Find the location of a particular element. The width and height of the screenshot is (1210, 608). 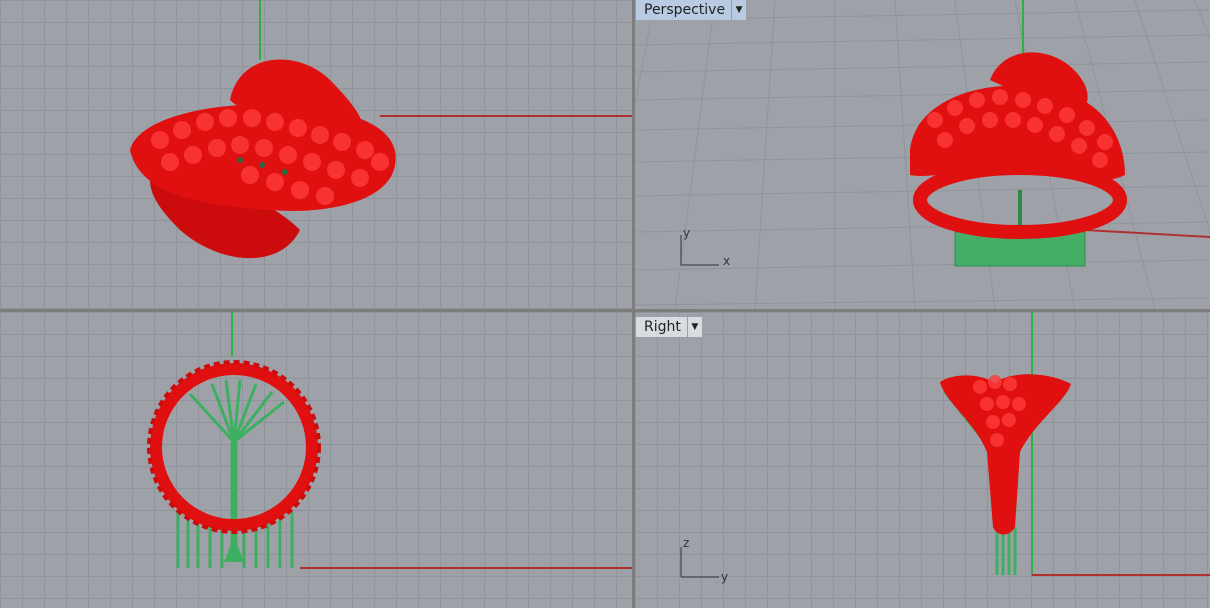

viewport-title: Right is located at coordinates (662, 327).